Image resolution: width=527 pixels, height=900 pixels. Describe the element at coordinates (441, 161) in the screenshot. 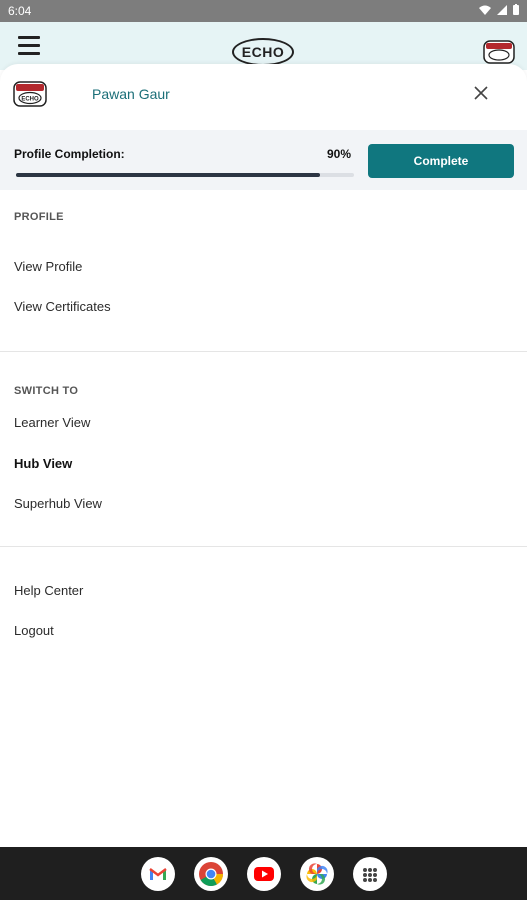

I see `complete-profile-button: Complete` at that location.